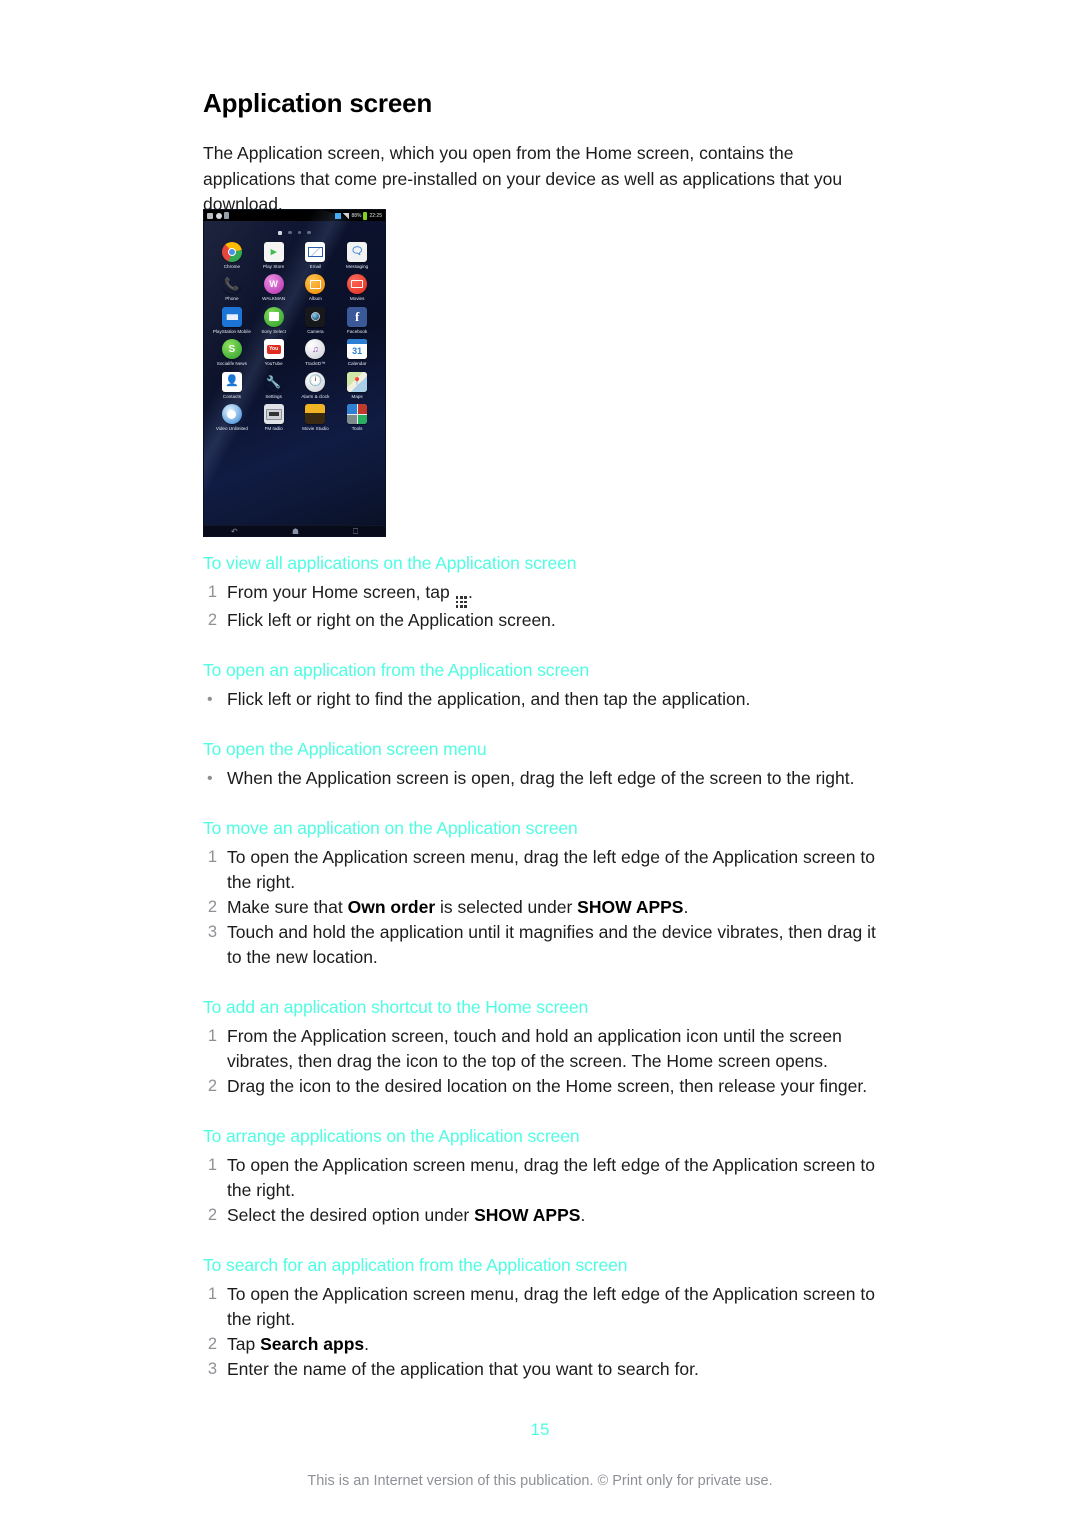 This screenshot has height=1527, width=1080. I want to click on app-icon-tile: Chrome, so click(232, 254).